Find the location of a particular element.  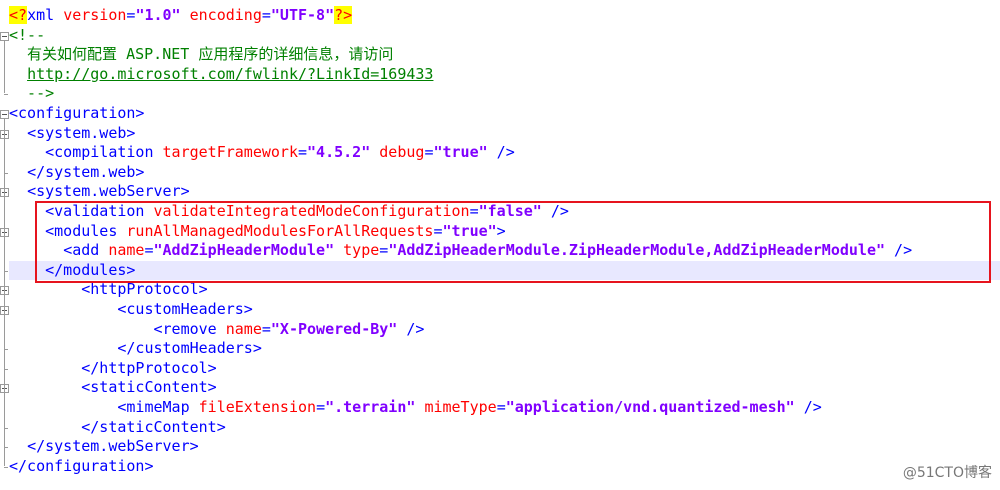

code-token: </staticContent> is located at coordinates (153, 426).